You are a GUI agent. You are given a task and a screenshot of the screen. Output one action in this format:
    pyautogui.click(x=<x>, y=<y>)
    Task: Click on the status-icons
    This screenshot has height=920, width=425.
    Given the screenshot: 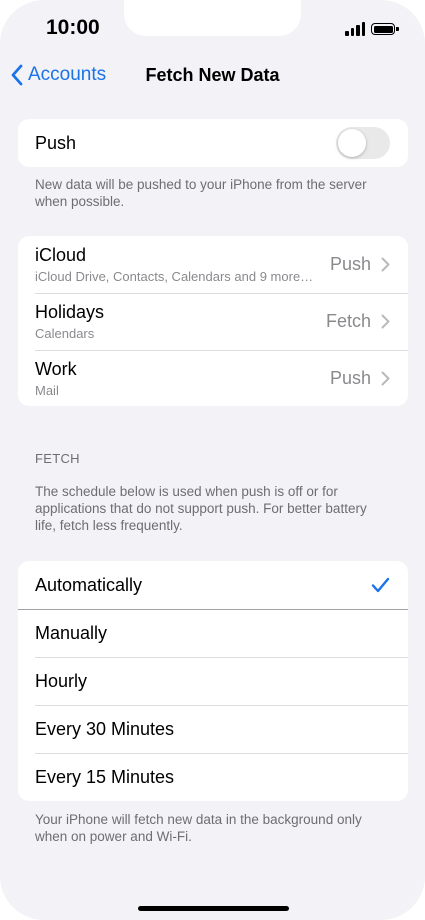 What is the action you would take?
    pyautogui.click(x=372, y=28)
    